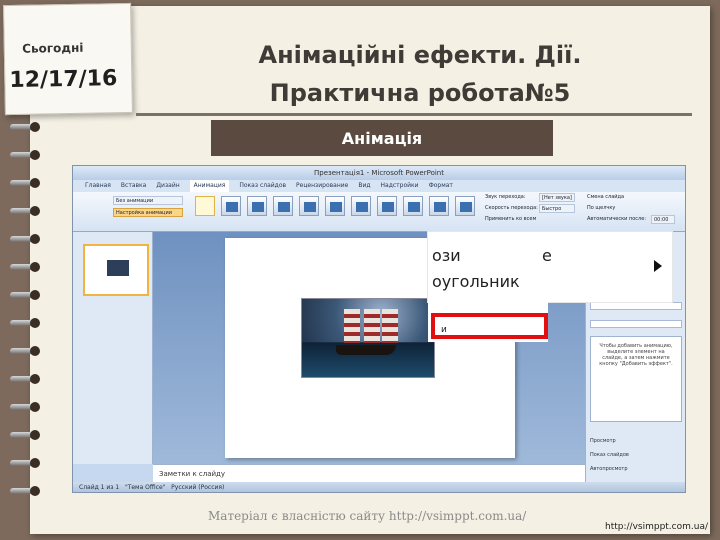 This screenshot has height=540, width=720. What do you see at coordinates (446, 255) in the screenshot?
I see `zoom-text-1: ози` at bounding box center [446, 255].